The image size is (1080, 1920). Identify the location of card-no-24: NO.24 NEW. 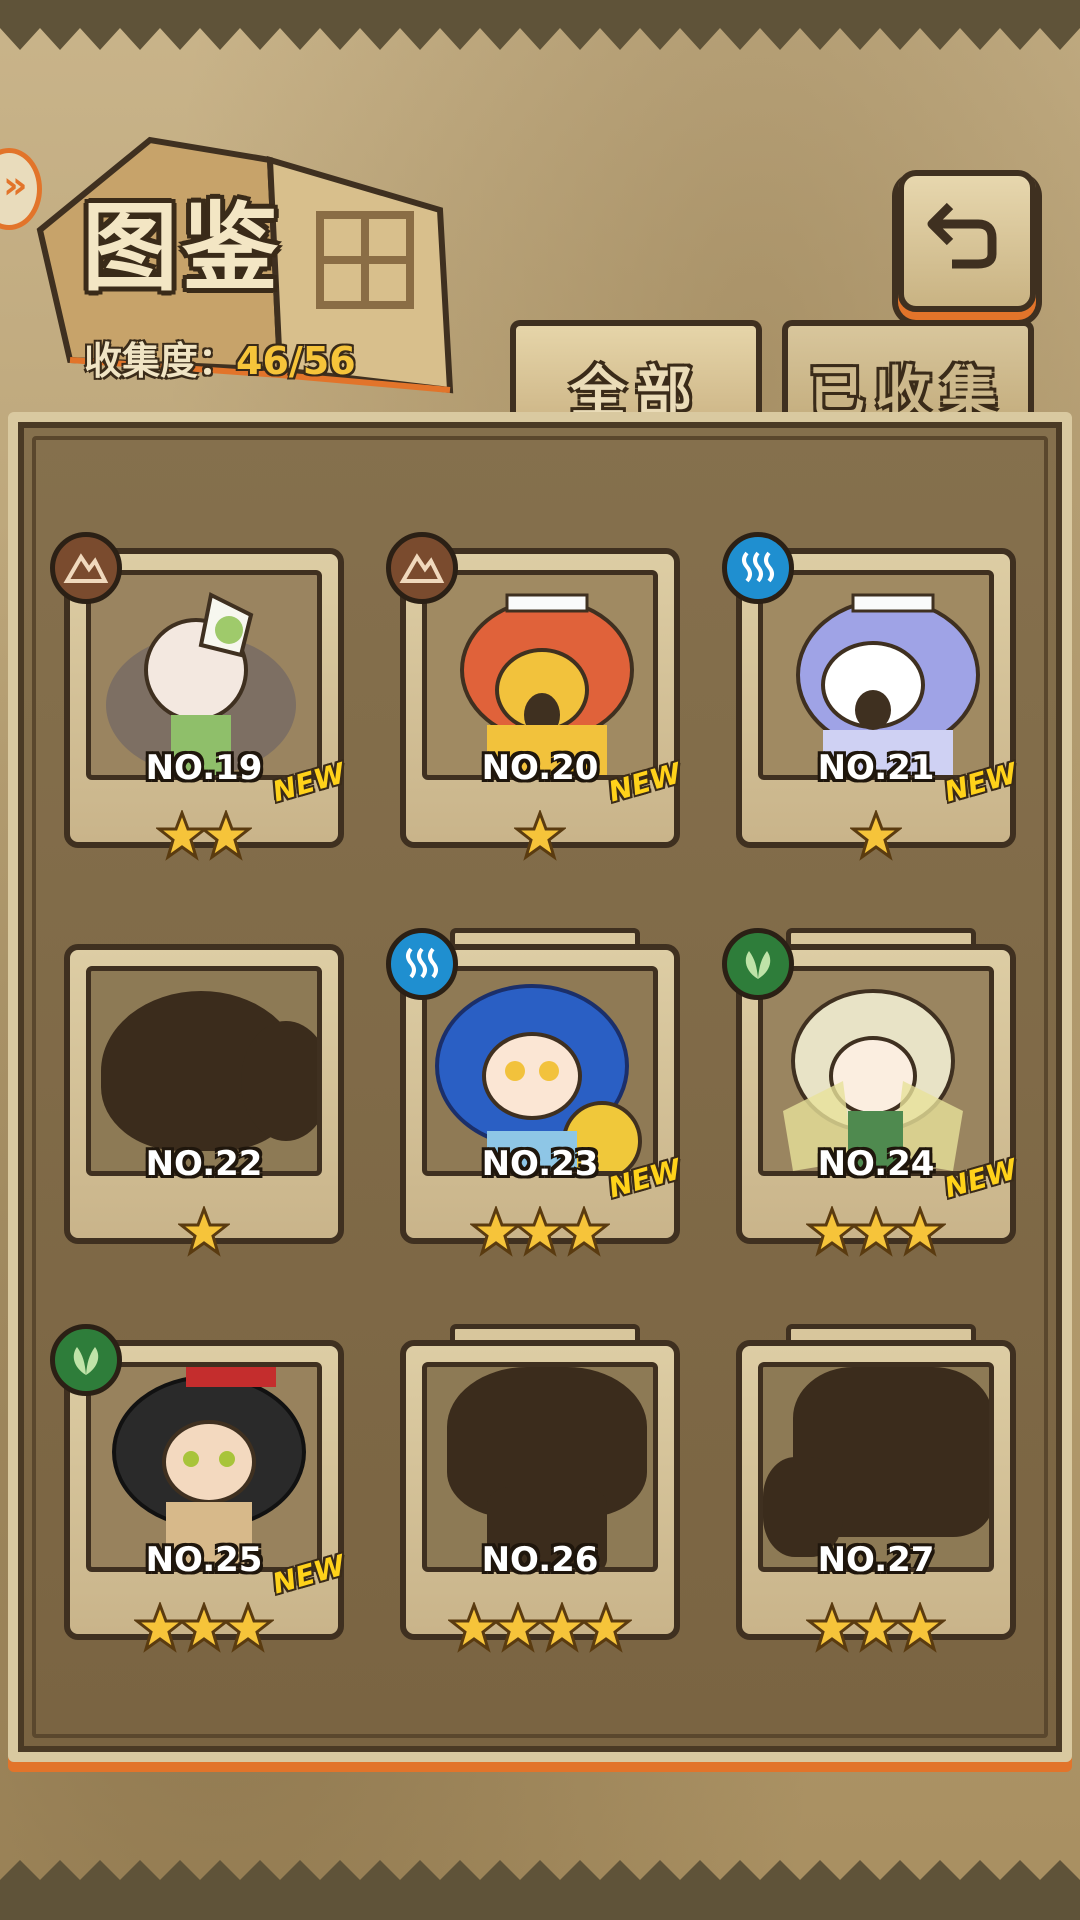
(871, 1092).